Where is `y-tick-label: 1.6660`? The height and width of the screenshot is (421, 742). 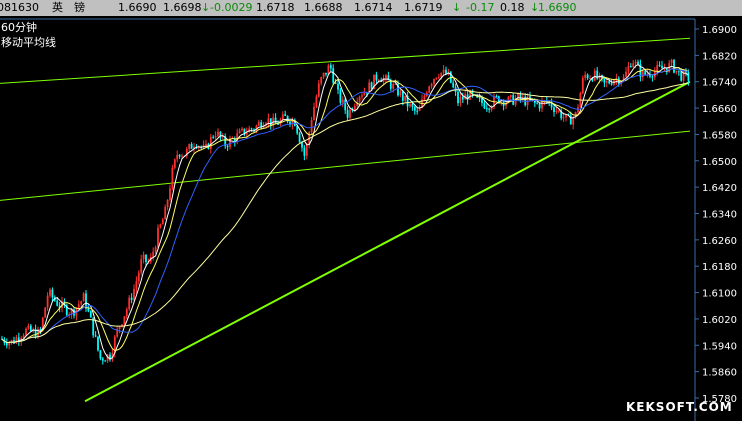
y-tick-label: 1.6660 is located at coordinates (719, 109).